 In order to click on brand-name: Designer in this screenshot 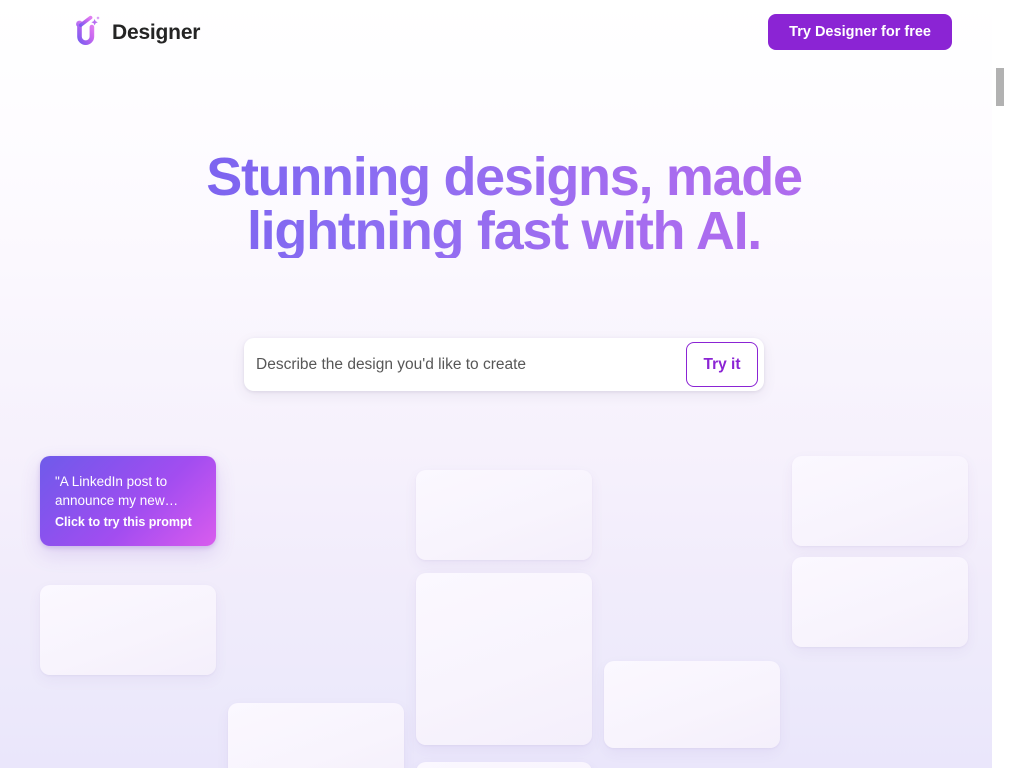, I will do `click(156, 32)`.